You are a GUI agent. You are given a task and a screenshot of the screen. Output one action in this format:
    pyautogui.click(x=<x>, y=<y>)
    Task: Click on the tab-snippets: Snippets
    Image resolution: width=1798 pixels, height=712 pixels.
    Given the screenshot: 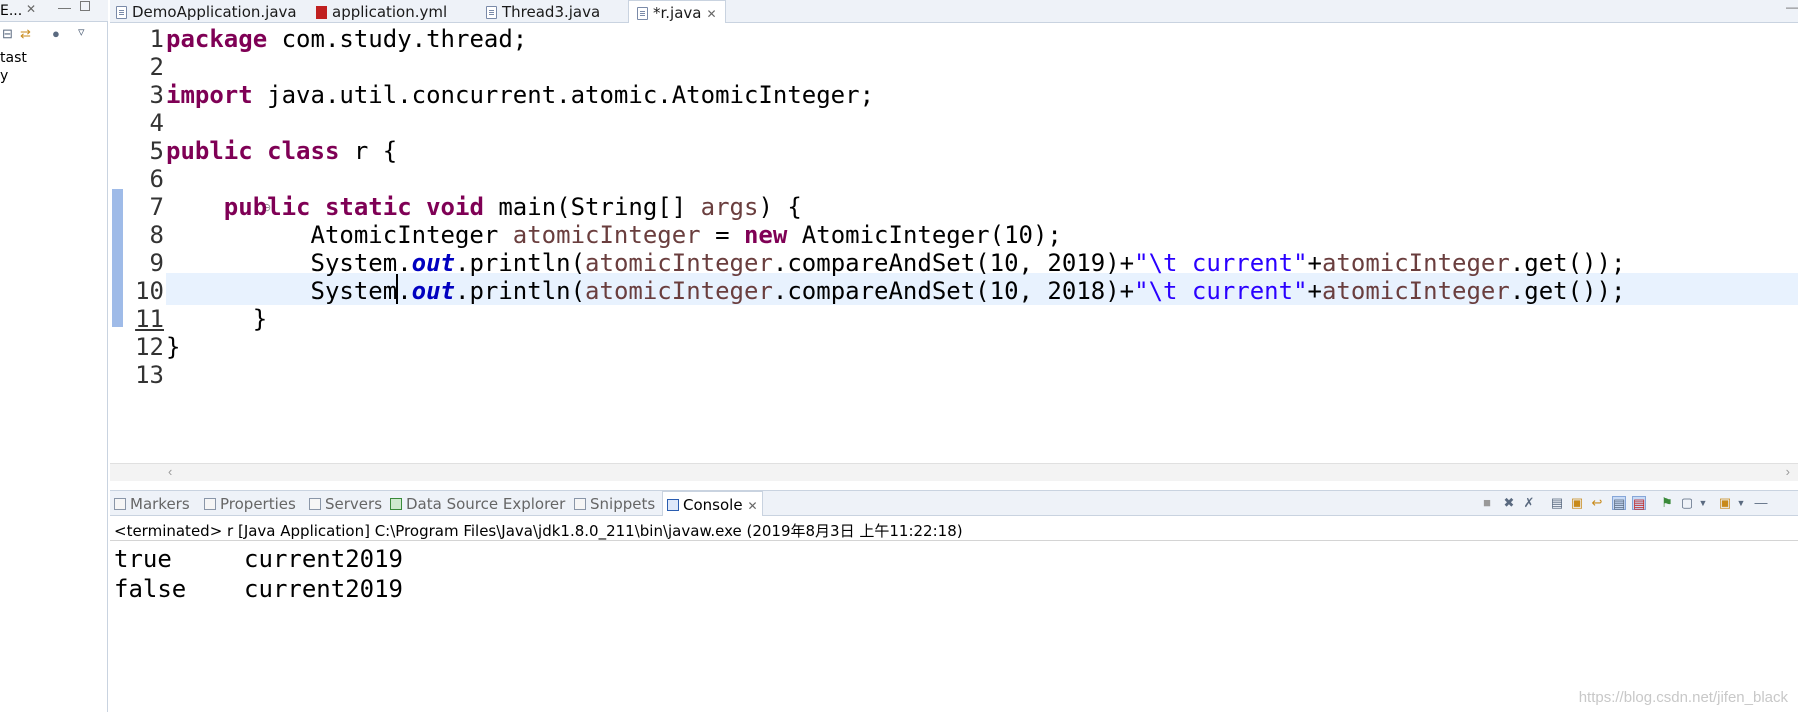 What is the action you would take?
    pyautogui.click(x=614, y=504)
    